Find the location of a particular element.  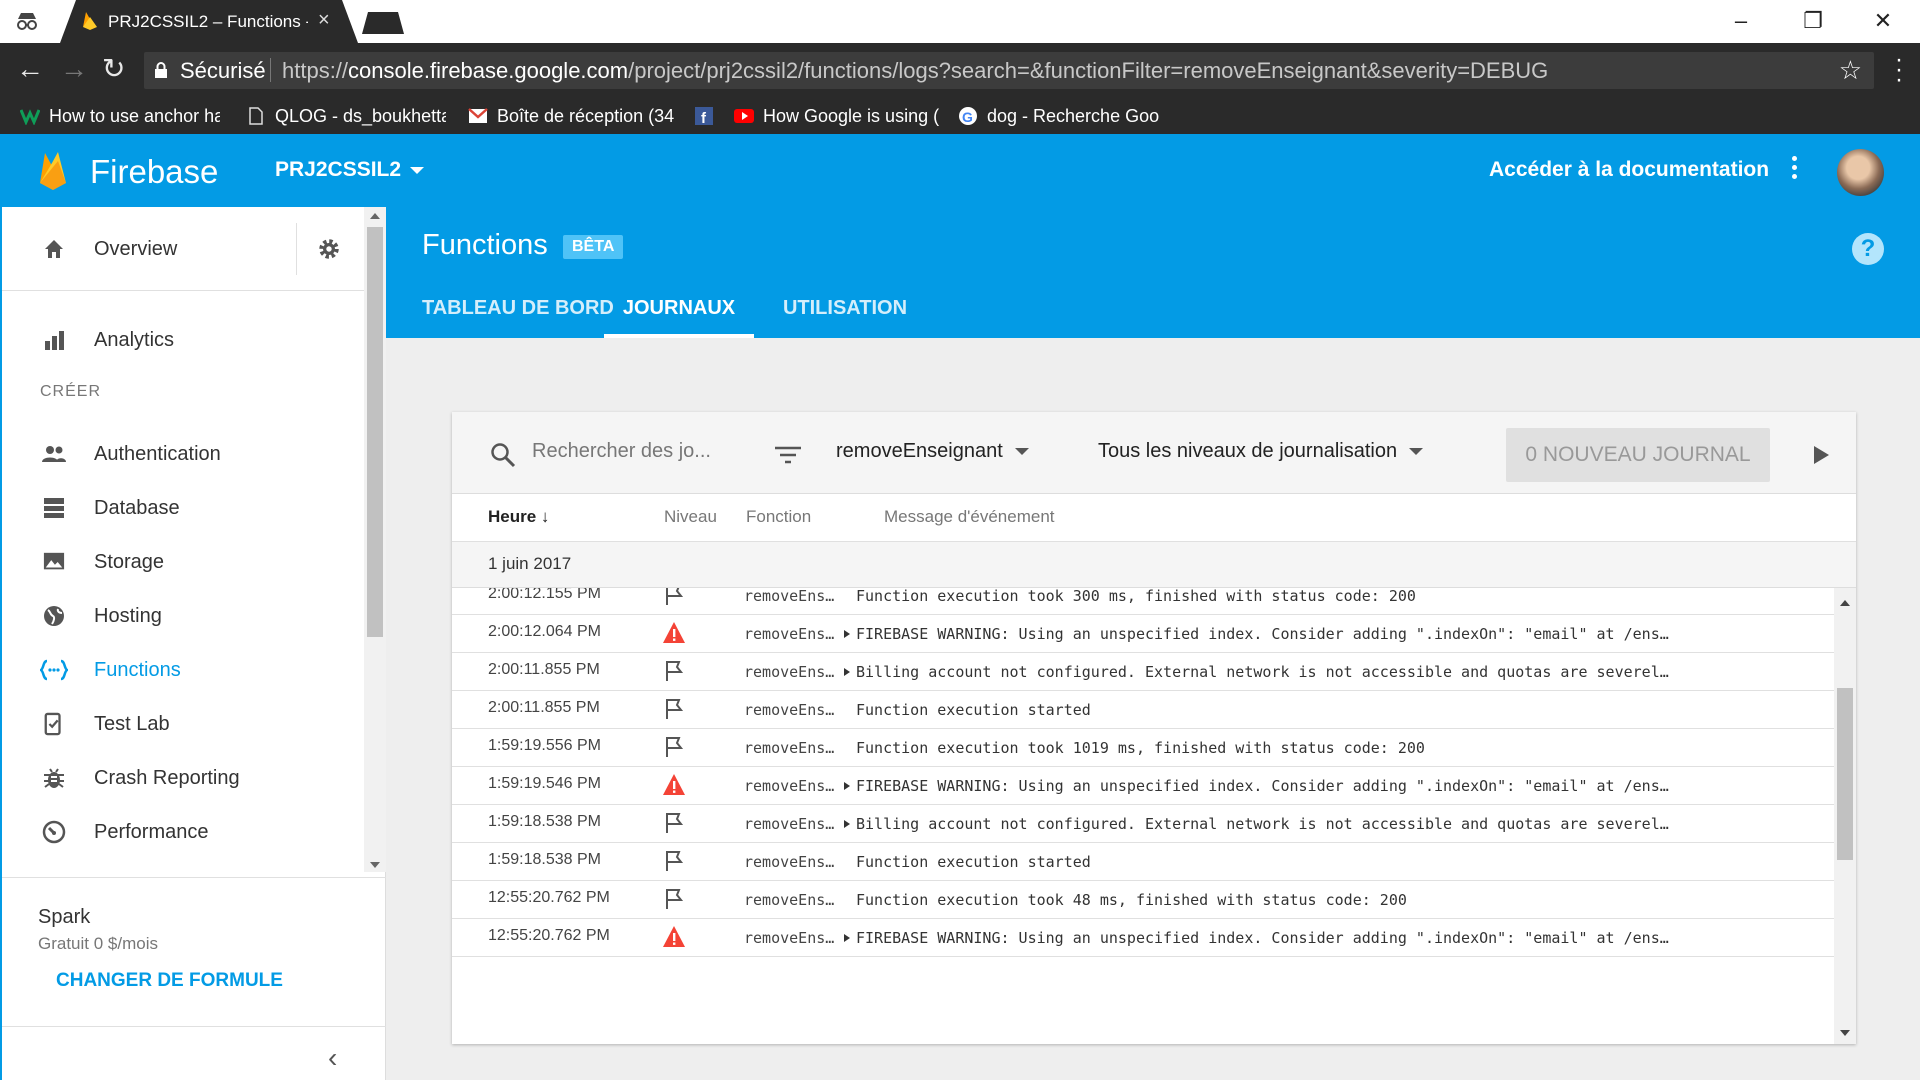

log-time: 12:55:20.762 PM is located at coordinates (549, 897).